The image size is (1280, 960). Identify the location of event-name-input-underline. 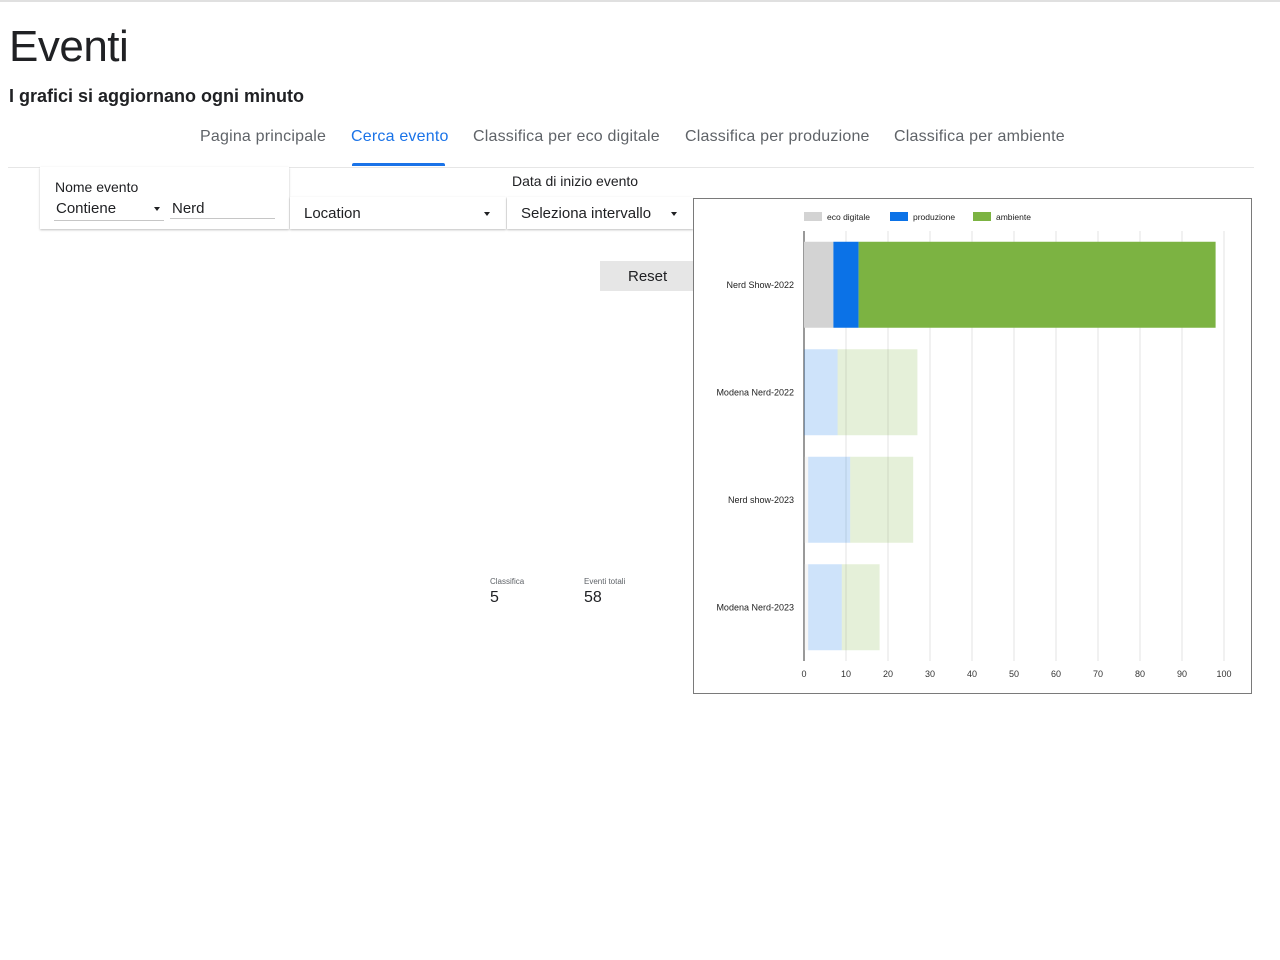
(222, 218).